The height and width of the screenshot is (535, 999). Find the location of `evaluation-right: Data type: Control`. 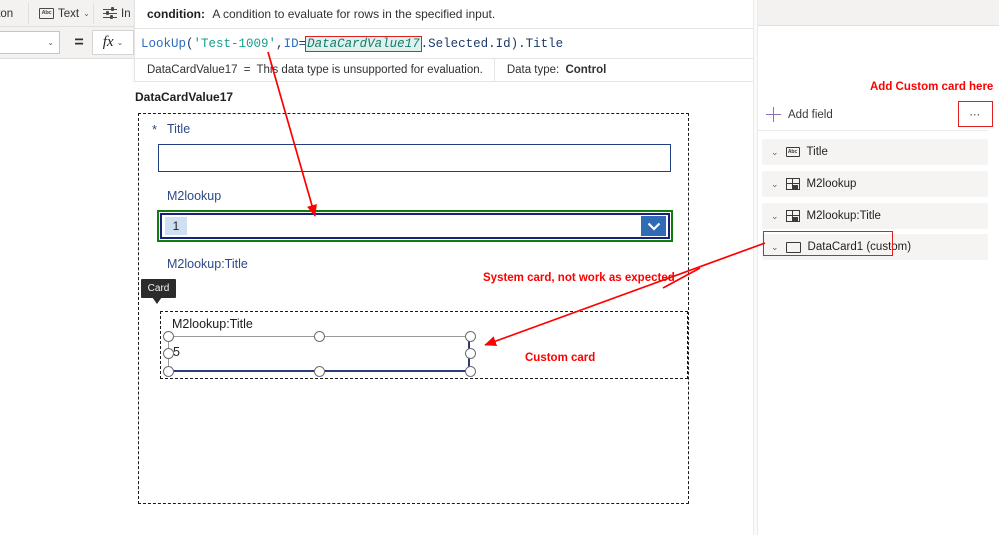

evaluation-right: Data type: Control is located at coordinates (551, 70).